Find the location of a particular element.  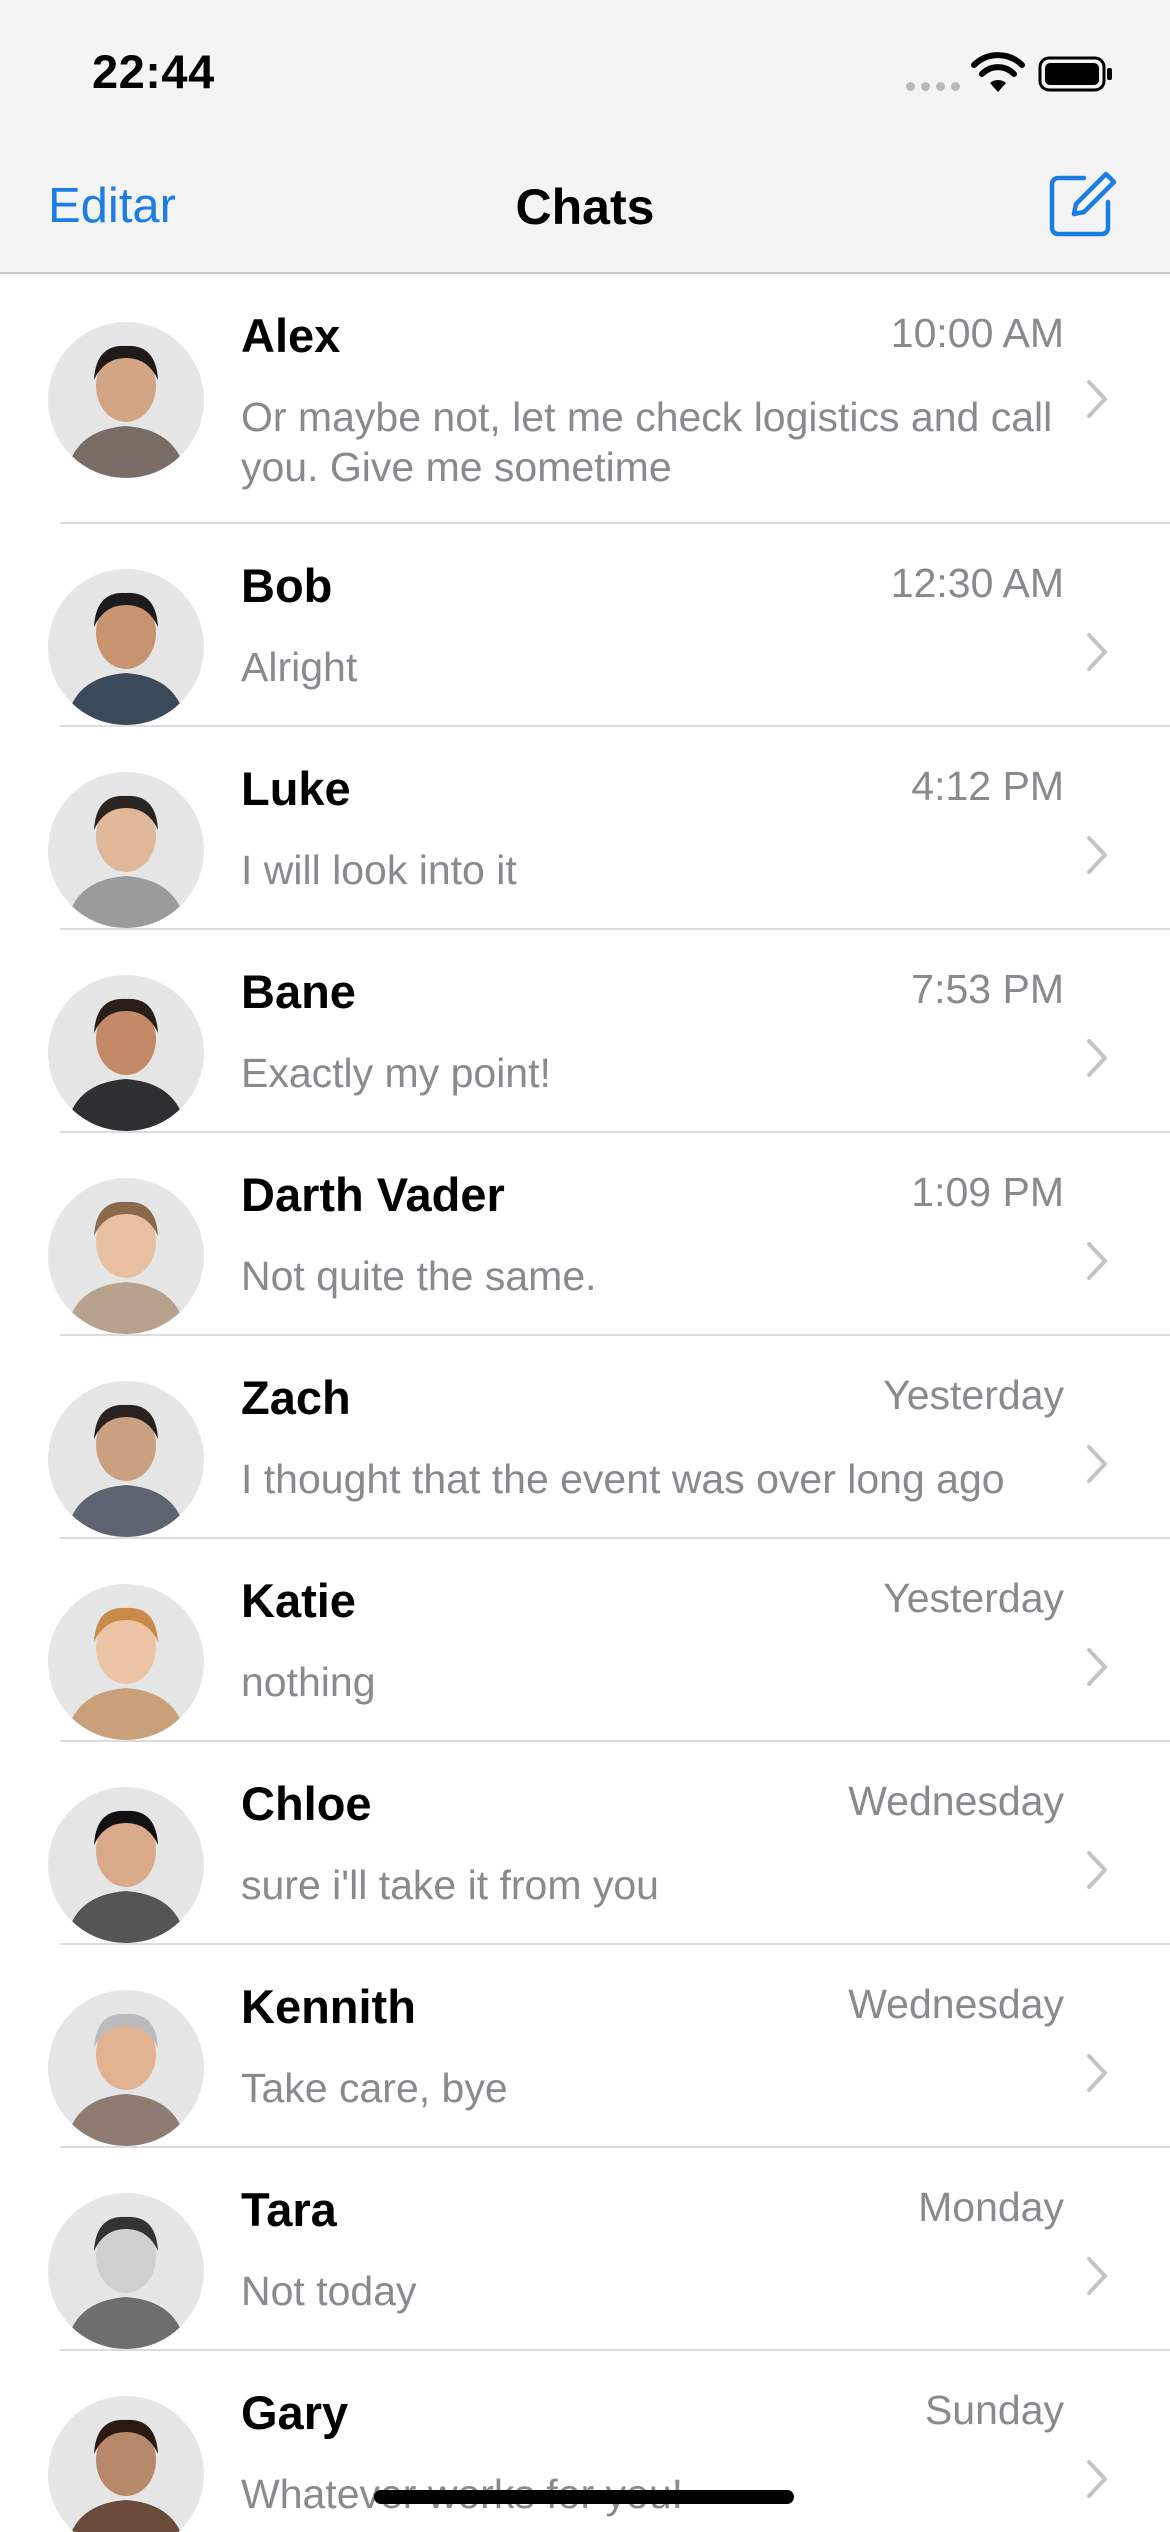

chat-row: Katie Yesterday nothing is located at coordinates (585, 1640).